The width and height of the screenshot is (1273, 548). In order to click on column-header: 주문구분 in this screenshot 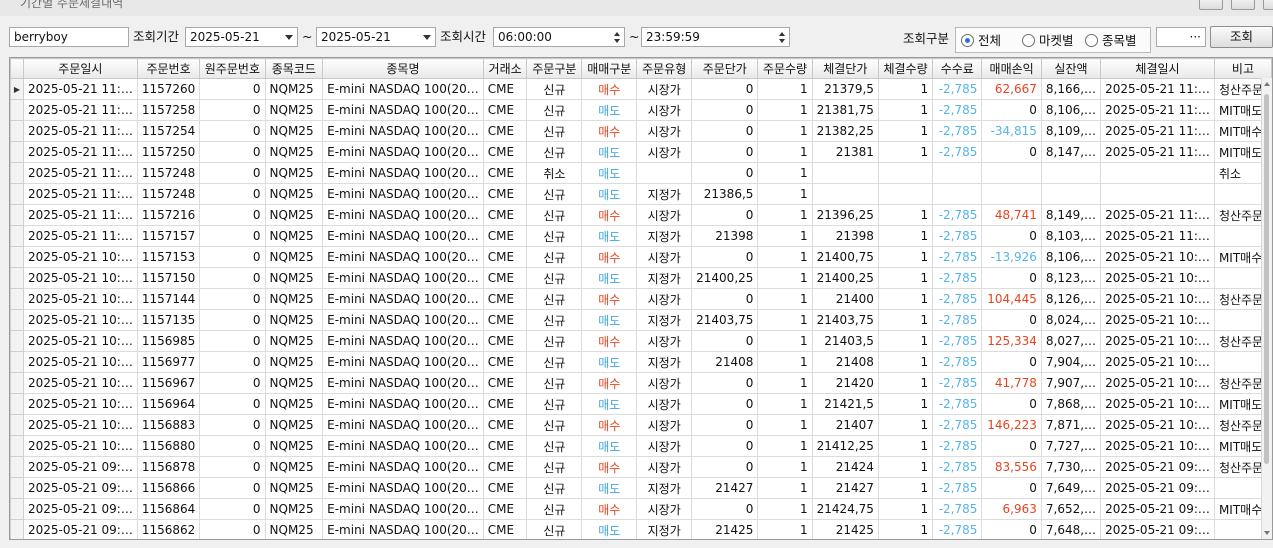, I will do `click(554, 68)`.